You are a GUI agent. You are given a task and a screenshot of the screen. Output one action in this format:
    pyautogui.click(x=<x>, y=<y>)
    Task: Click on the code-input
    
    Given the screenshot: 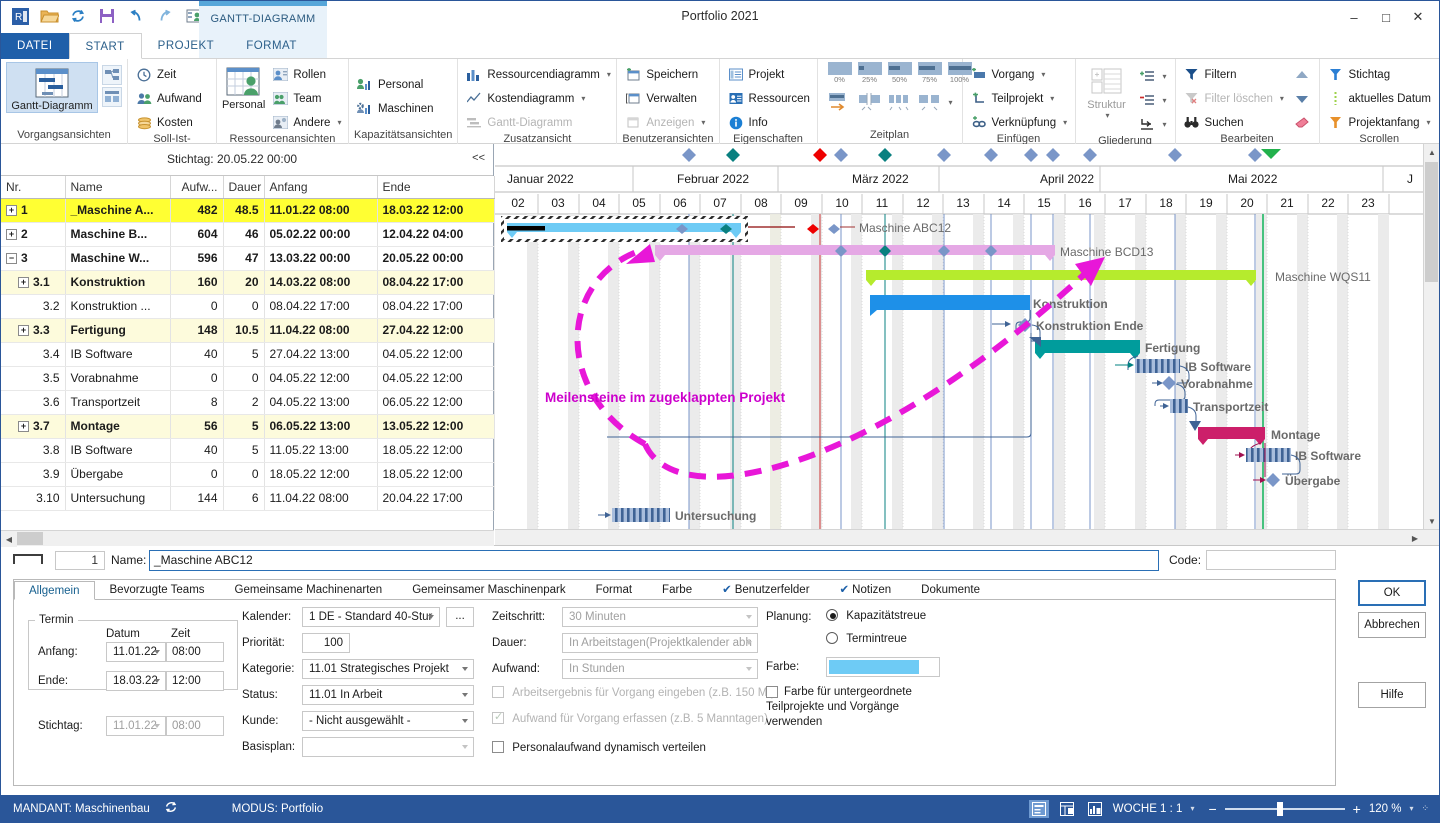 What is the action you would take?
    pyautogui.click(x=1271, y=560)
    